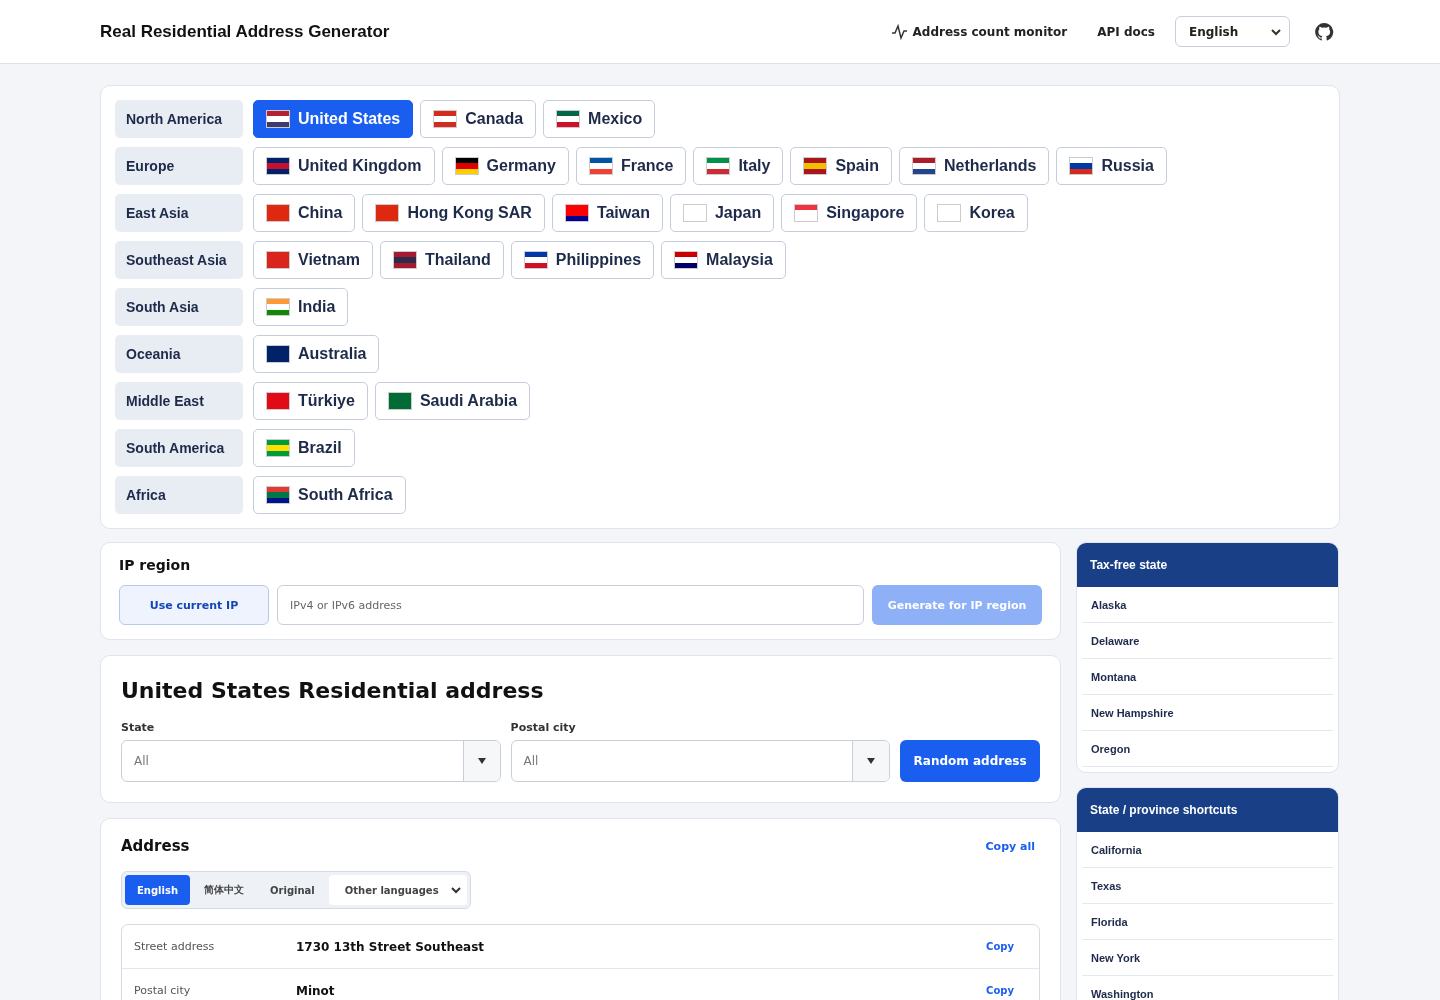  What do you see at coordinates (1126, 31) in the screenshot?
I see `nav-link: API docs` at bounding box center [1126, 31].